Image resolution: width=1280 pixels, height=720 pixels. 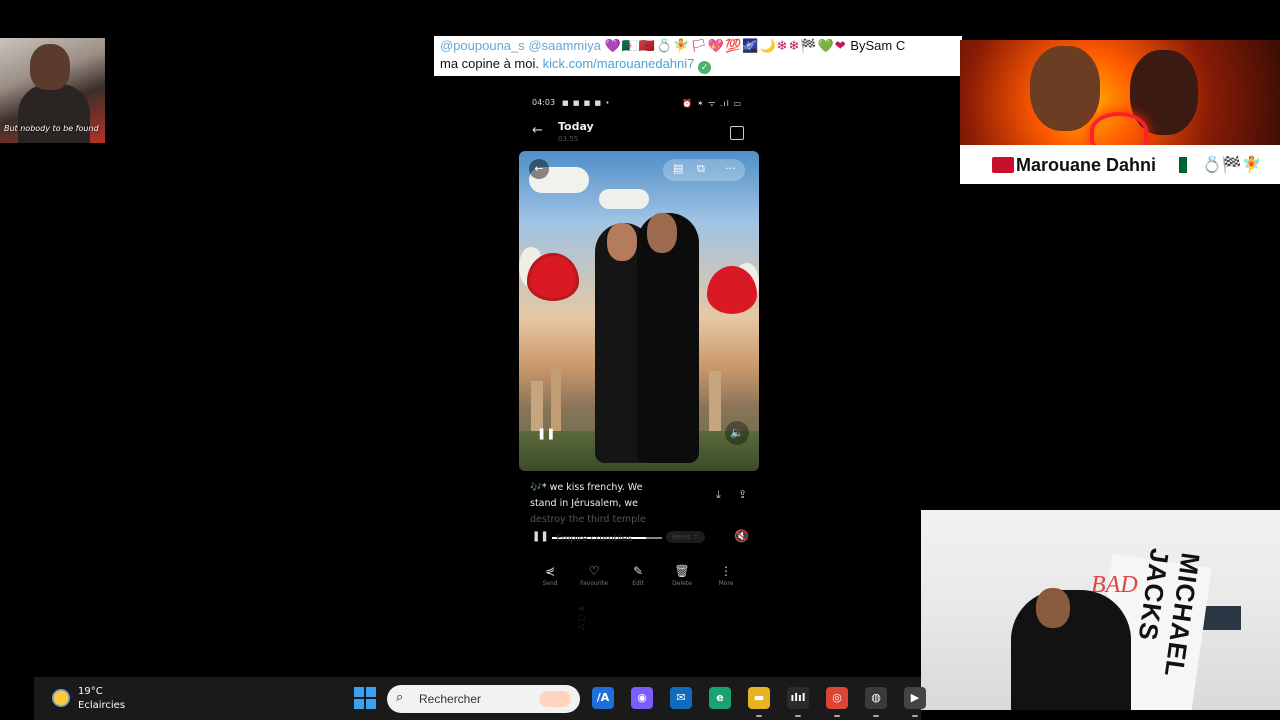 What do you see at coordinates (546, 433) in the screenshot?
I see `pause-icon: ❚❚` at bounding box center [546, 433].